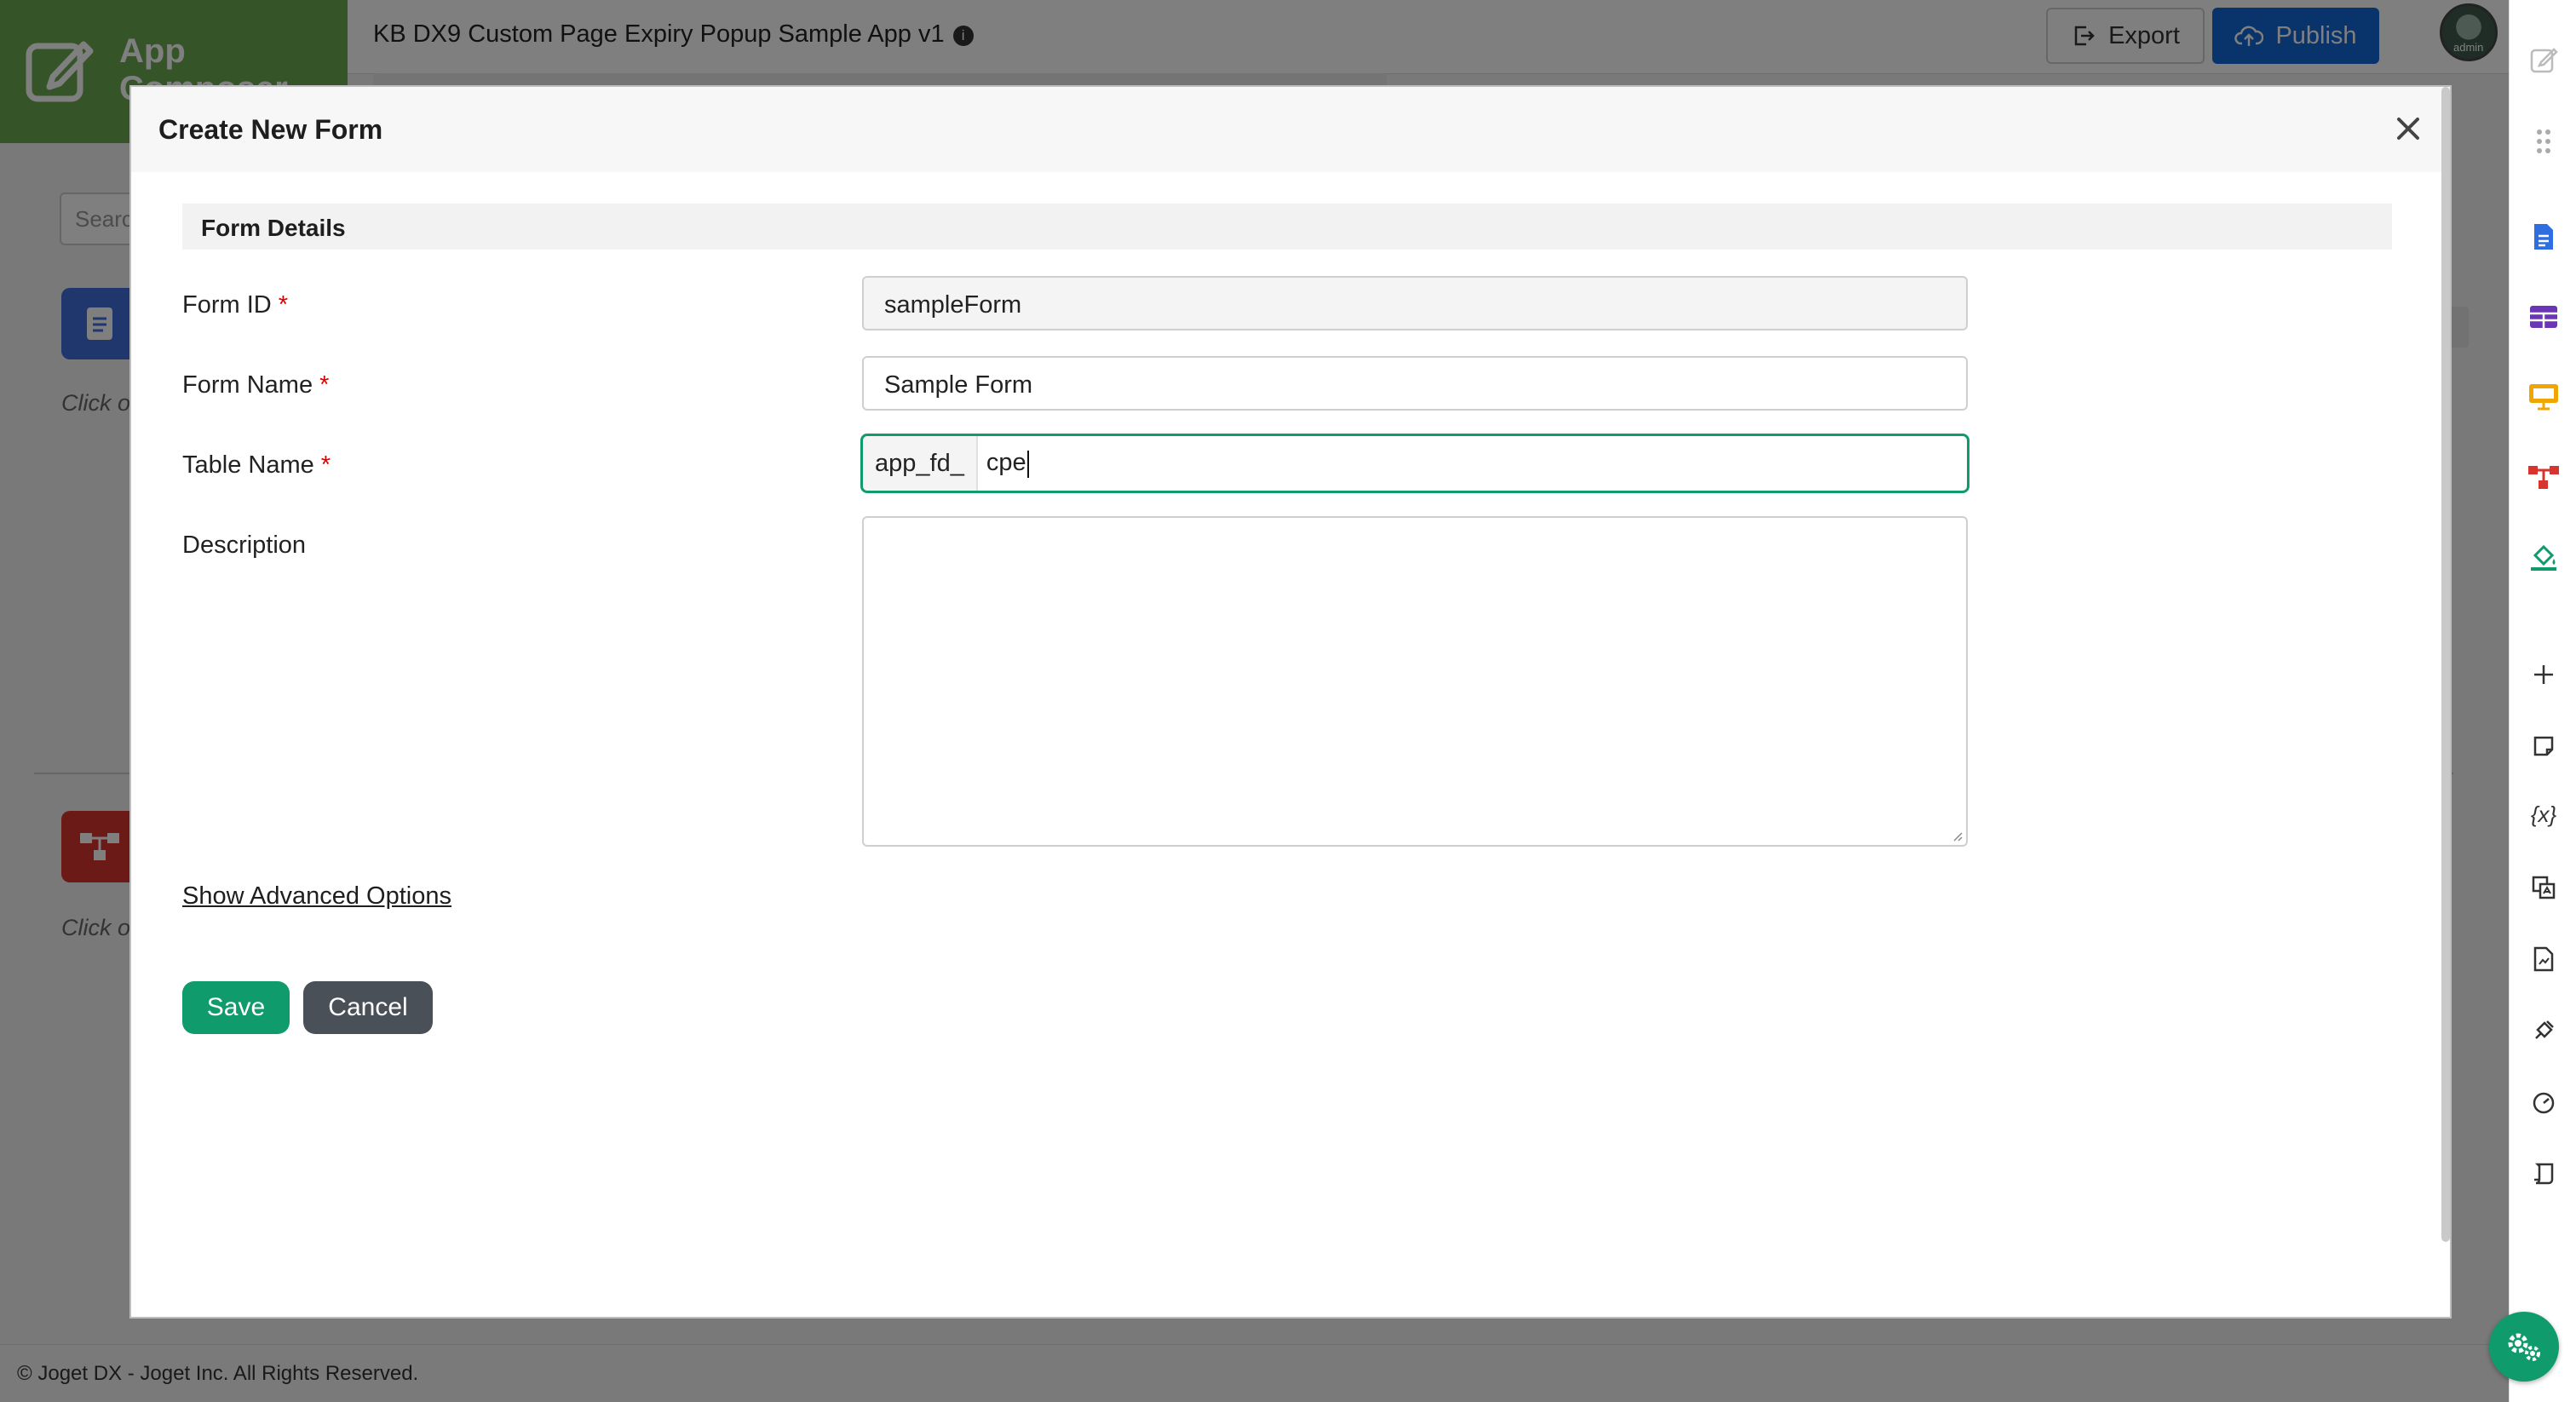  I want to click on log-icon, so click(2544, 1174).